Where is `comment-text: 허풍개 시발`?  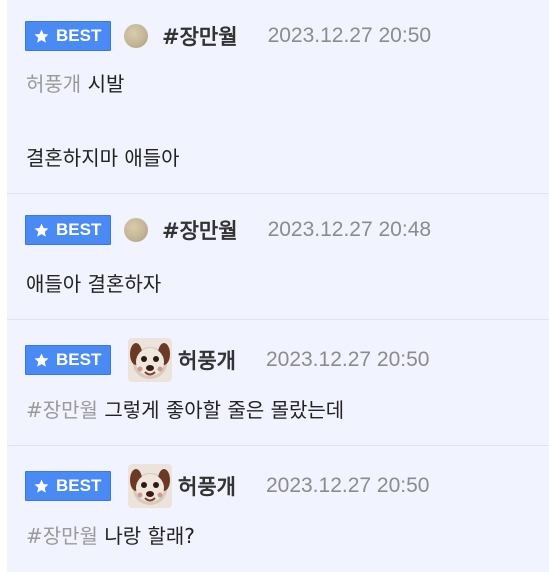 comment-text: 허풍개 시발 is located at coordinates (75, 84).